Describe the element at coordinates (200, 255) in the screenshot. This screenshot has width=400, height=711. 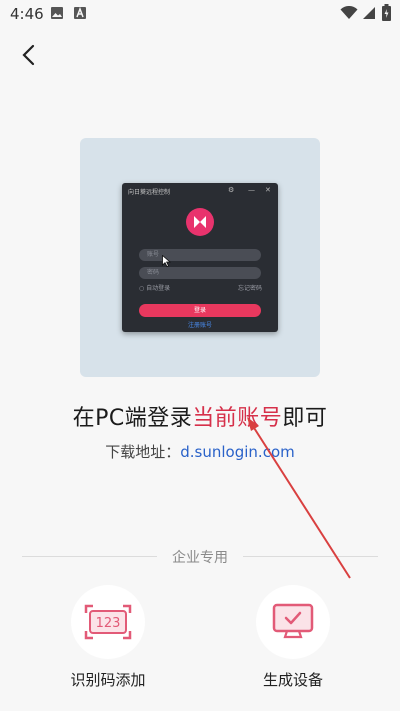
I see `account-field: 账号` at that location.